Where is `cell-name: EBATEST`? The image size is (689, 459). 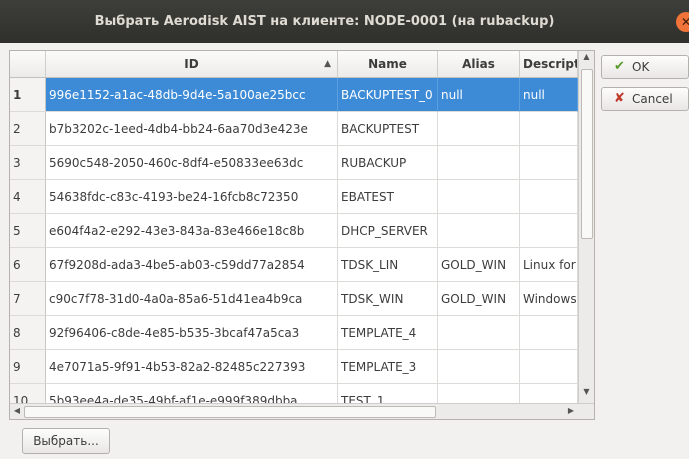
cell-name: EBATEST is located at coordinates (388, 197).